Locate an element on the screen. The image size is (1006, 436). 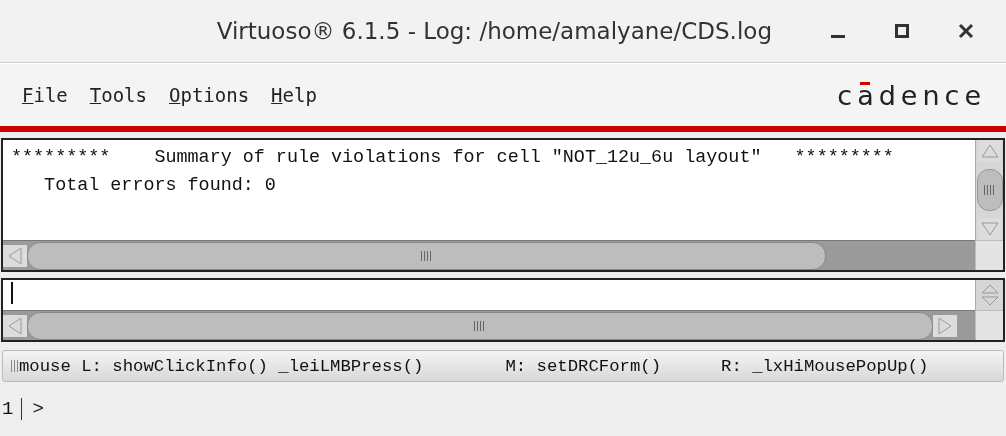
window-title: Virtuoso® 6.1.5 - Log: /home/amalyane/CDS.log is located at coordinates (494, 31).